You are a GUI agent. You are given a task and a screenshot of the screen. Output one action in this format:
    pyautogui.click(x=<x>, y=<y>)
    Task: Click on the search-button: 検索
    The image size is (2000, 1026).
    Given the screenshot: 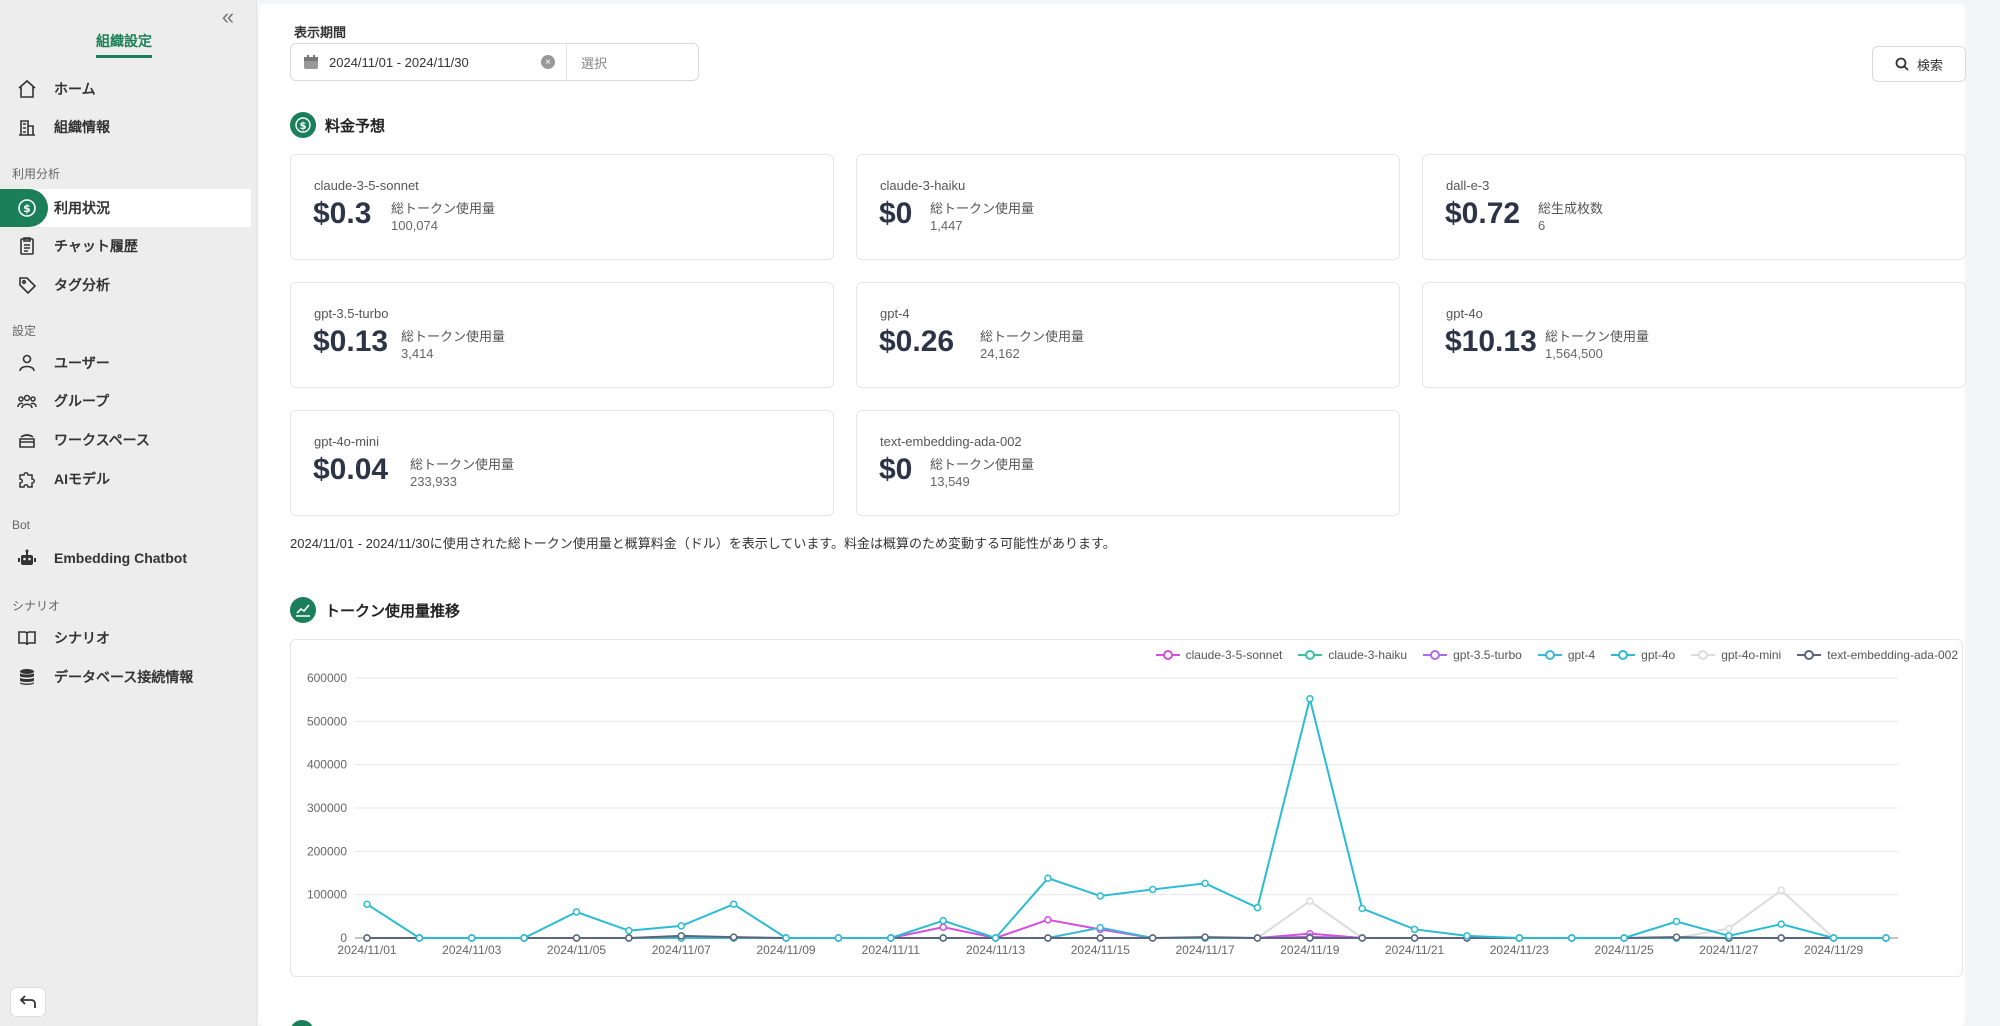 What is the action you would take?
    pyautogui.click(x=1919, y=64)
    